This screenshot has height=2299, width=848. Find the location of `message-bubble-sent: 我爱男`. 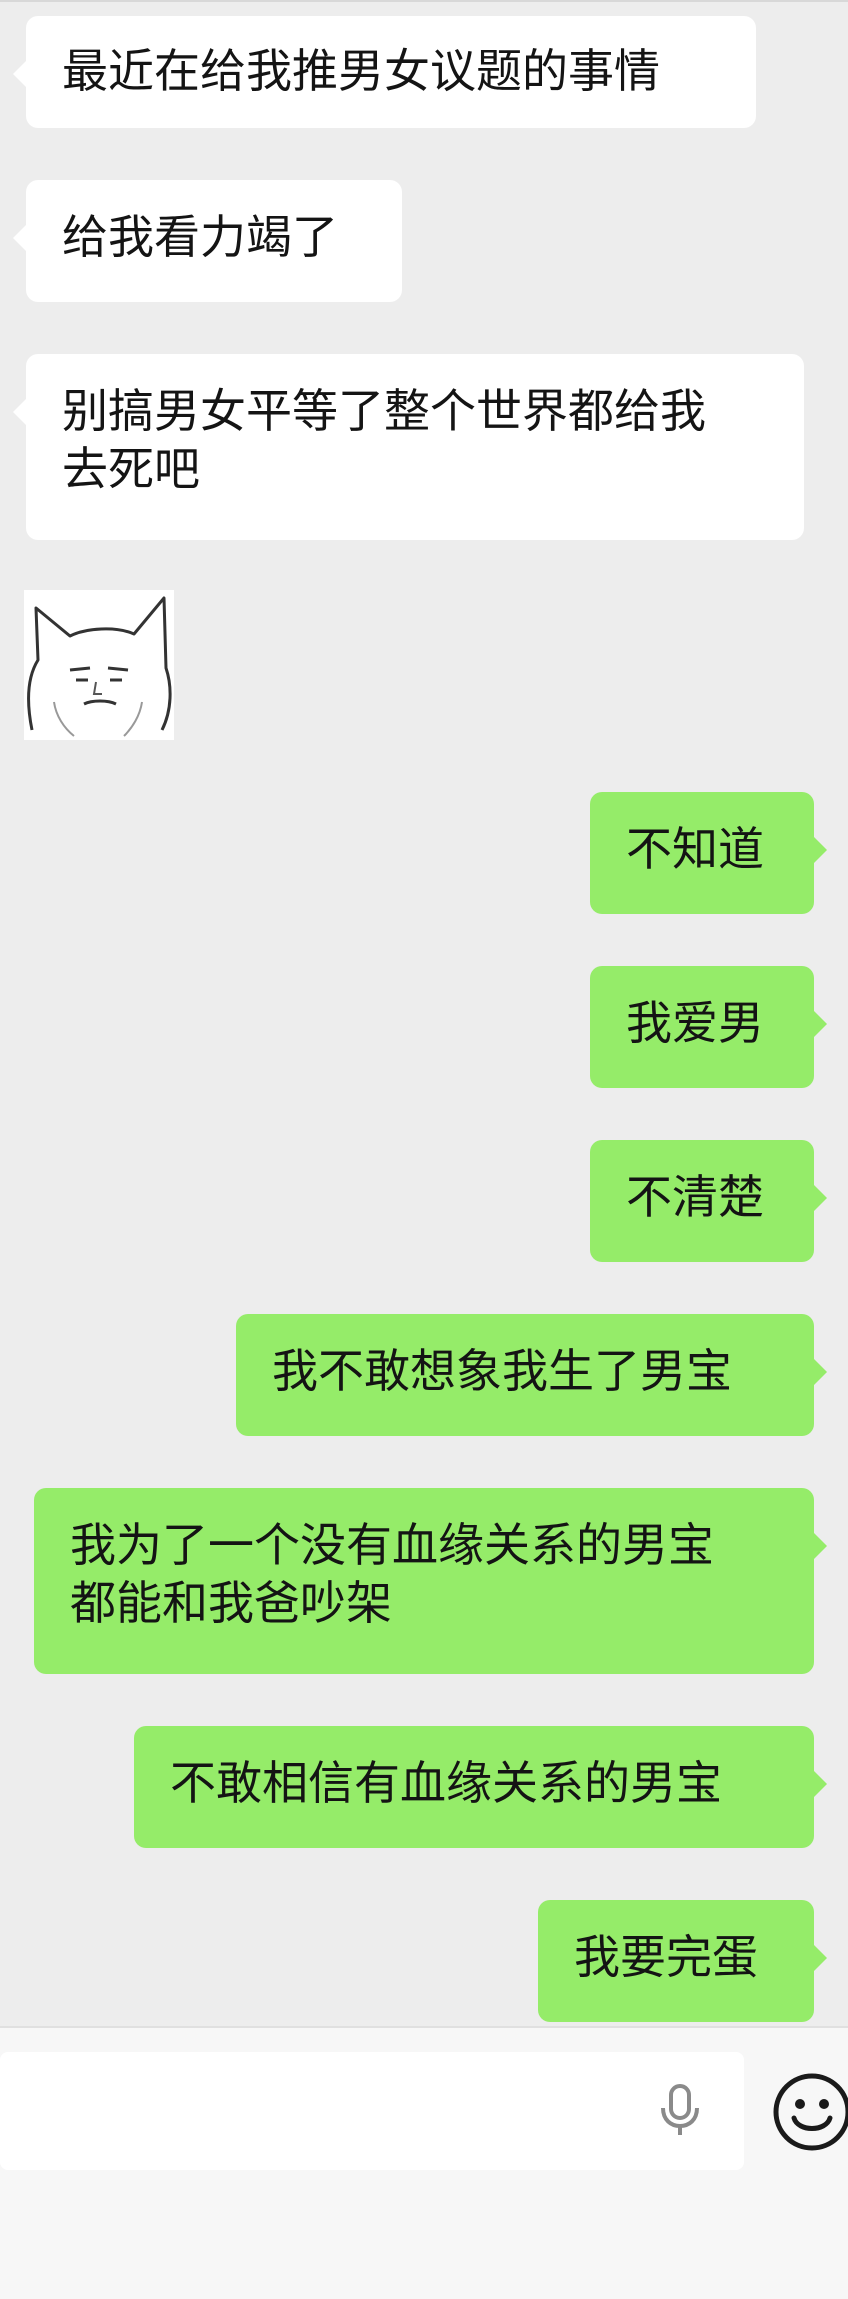

message-bubble-sent: 我爱男 is located at coordinates (708, 1027).